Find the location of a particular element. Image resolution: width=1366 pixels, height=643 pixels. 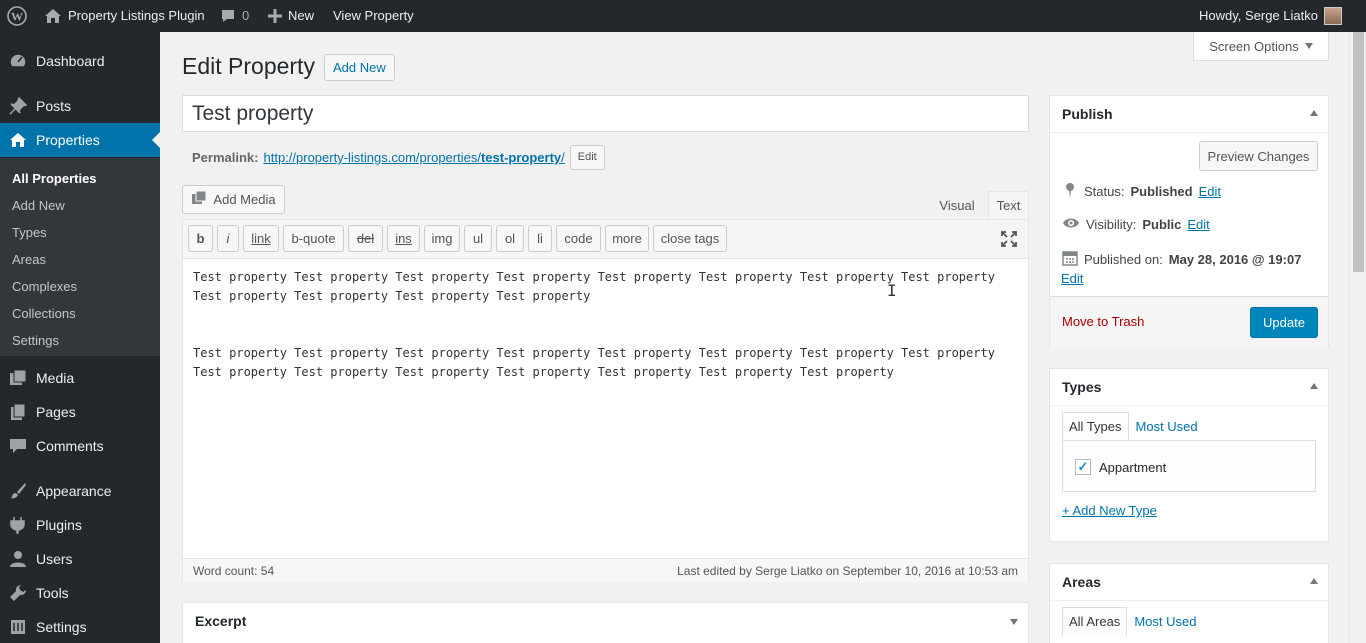

qt-italic-button: i is located at coordinates (228, 238).